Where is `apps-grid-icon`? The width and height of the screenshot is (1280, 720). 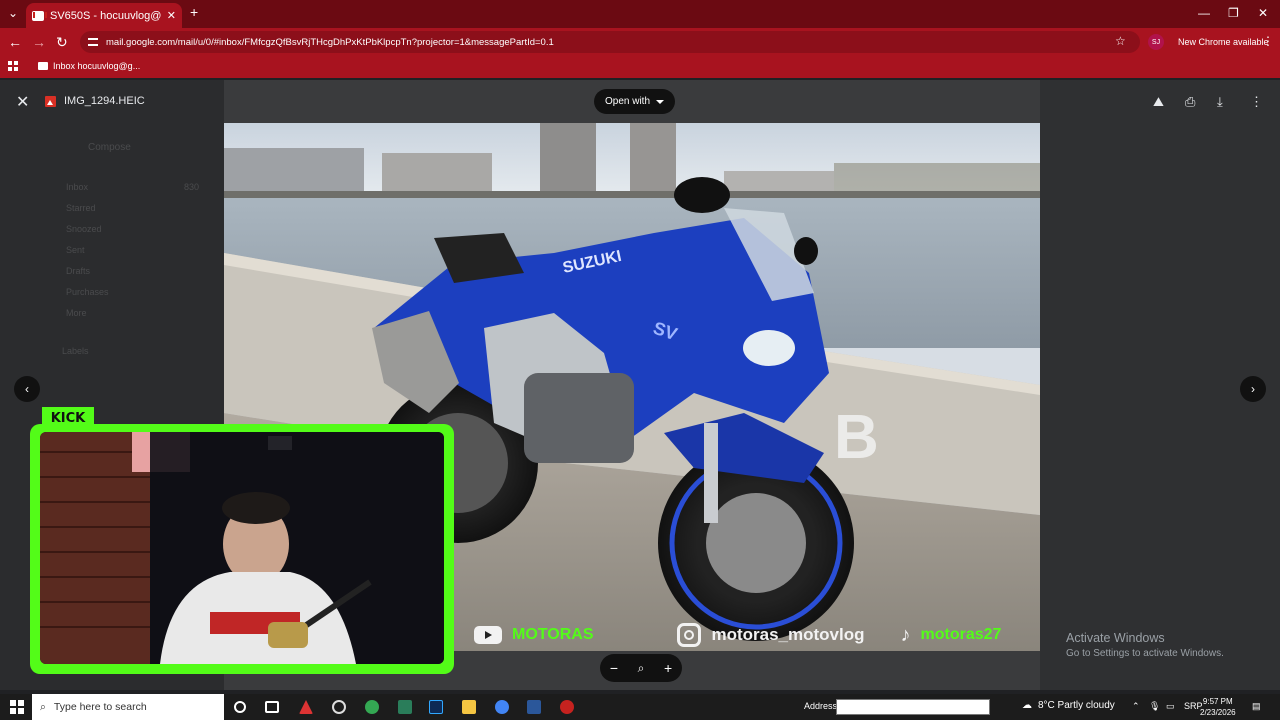 apps-grid-icon is located at coordinates (13, 66).